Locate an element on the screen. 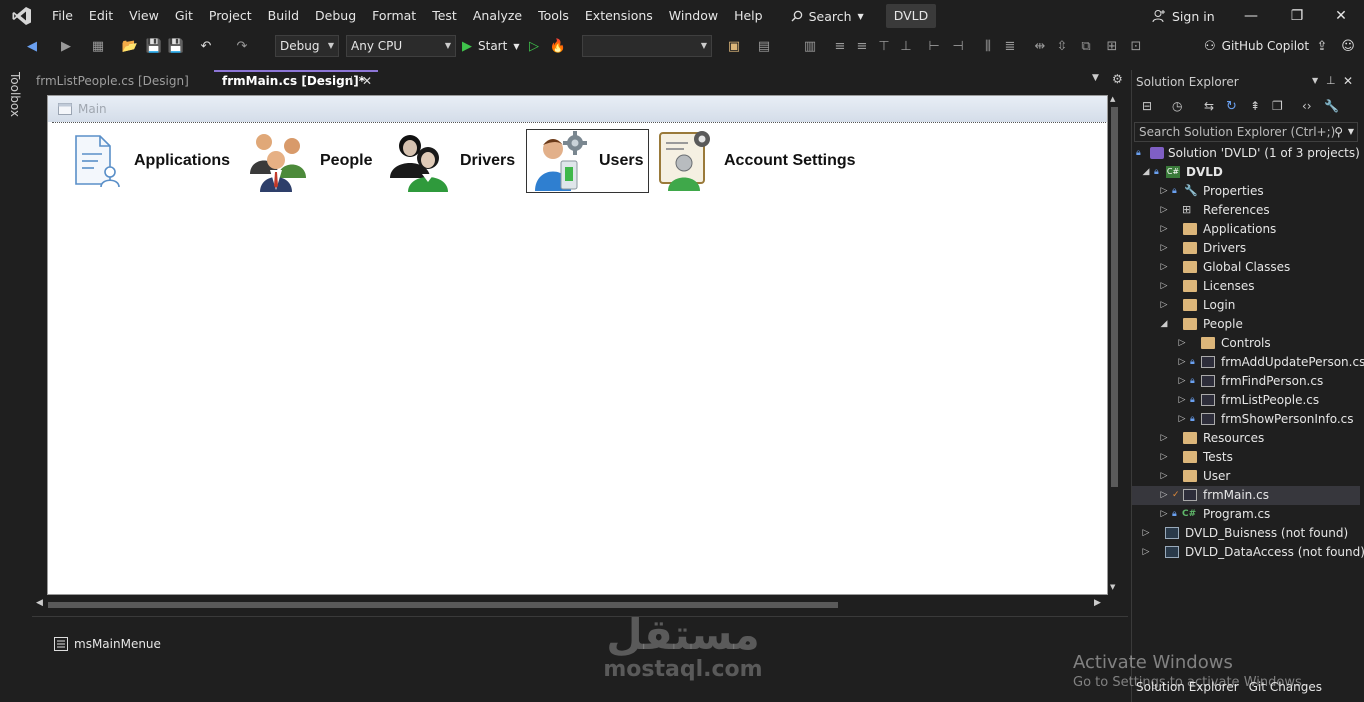 This screenshot has height=702, width=1364. menu-users: Users is located at coordinates (587, 161).